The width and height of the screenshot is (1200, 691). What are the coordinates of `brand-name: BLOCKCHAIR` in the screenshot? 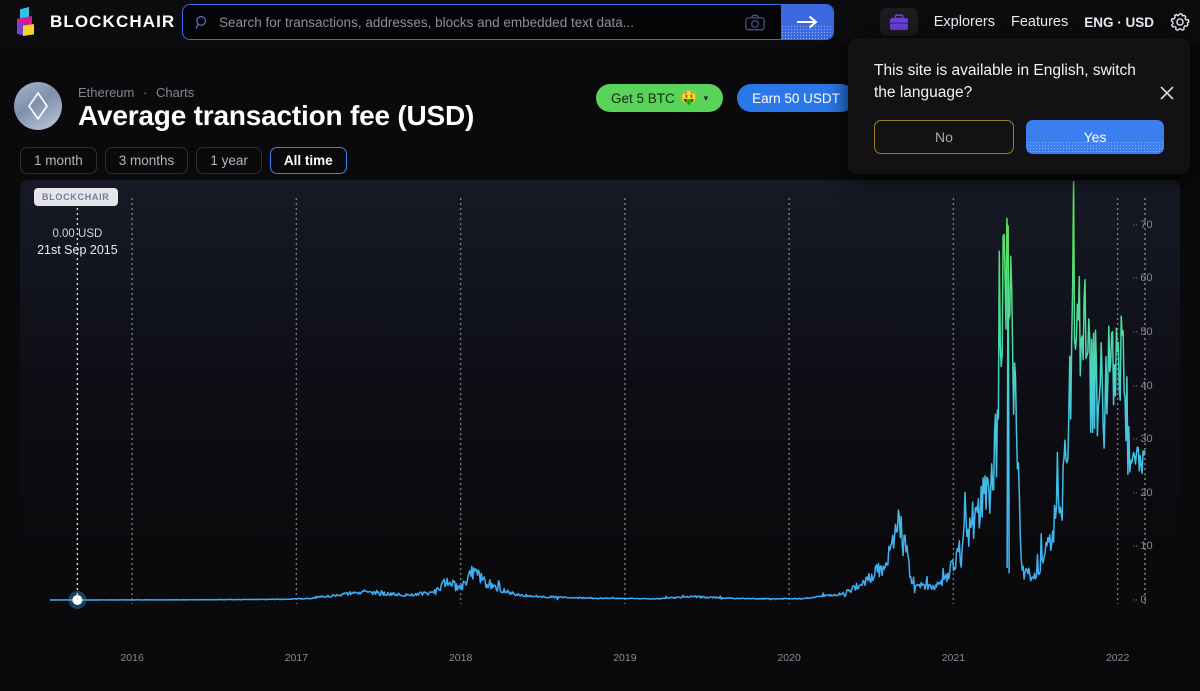 It's located at (113, 21).